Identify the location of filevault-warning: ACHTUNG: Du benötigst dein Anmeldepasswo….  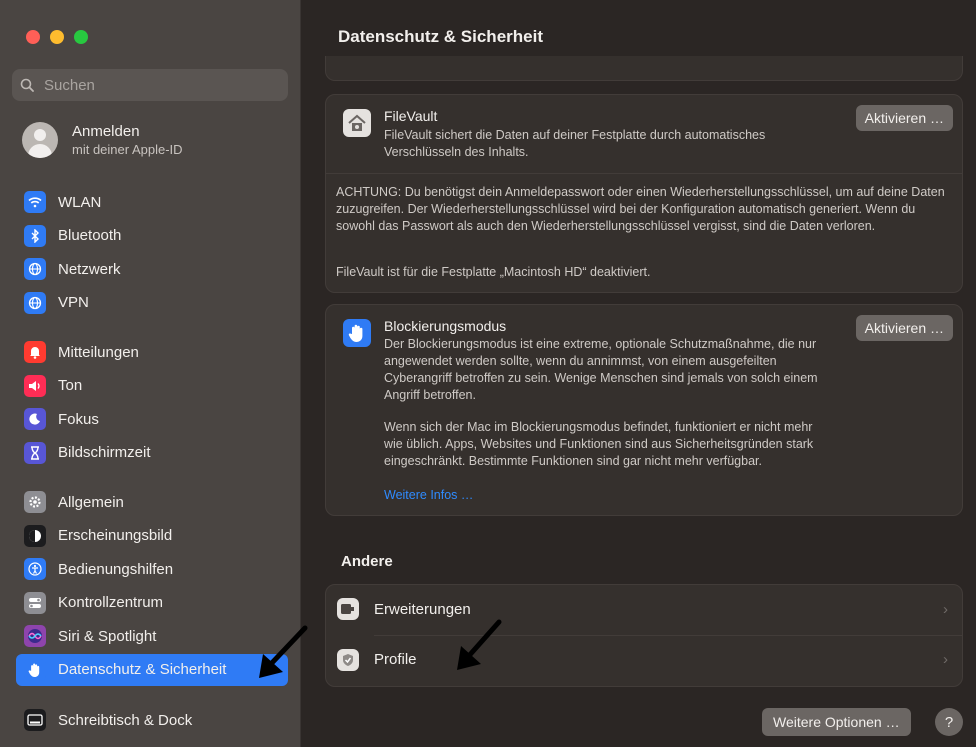
(640, 209).